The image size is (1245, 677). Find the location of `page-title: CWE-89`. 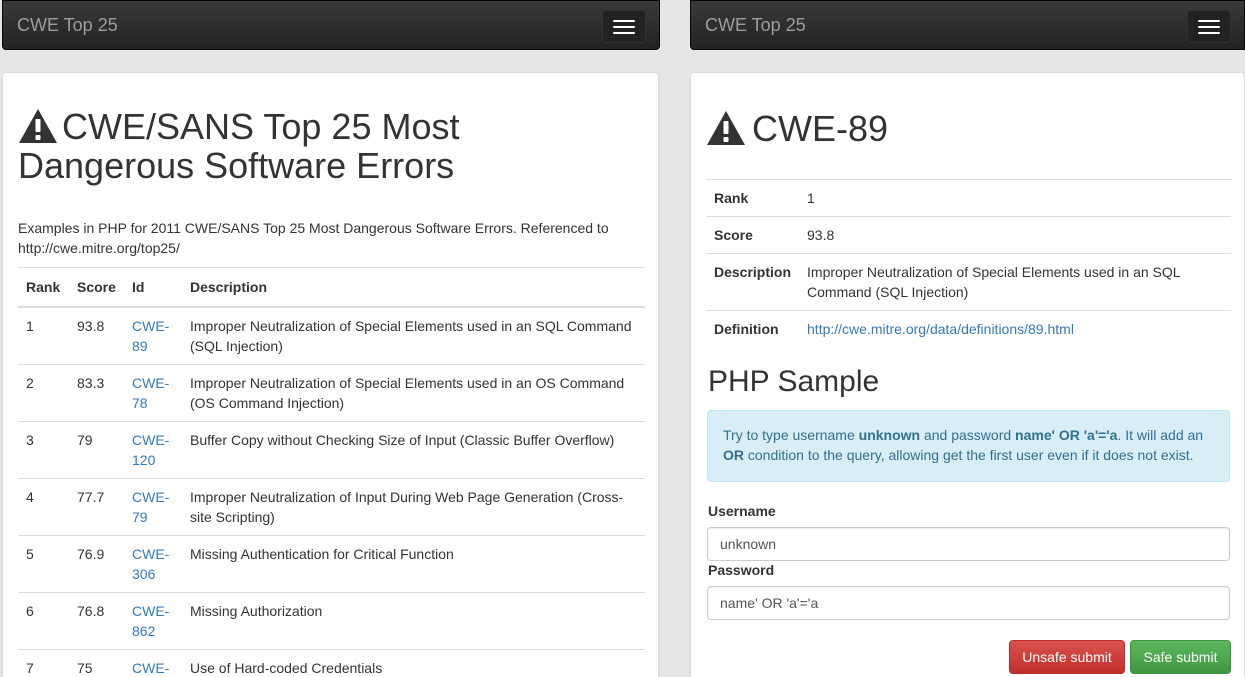

page-title: CWE-89 is located at coordinates (797, 129).